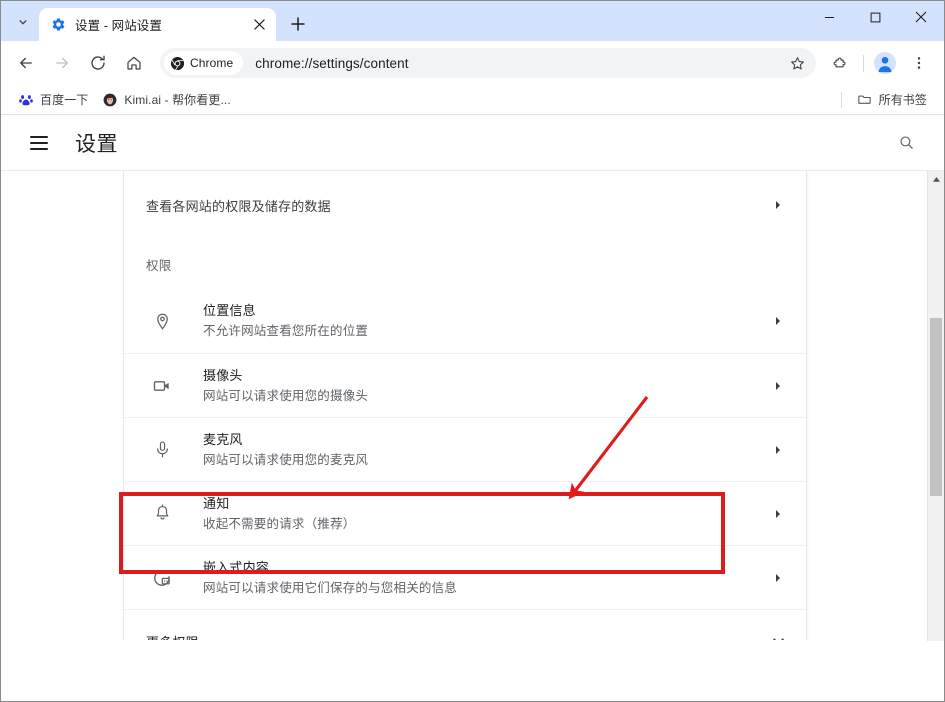  I want to click on chrome-menu-button, so click(919, 63).